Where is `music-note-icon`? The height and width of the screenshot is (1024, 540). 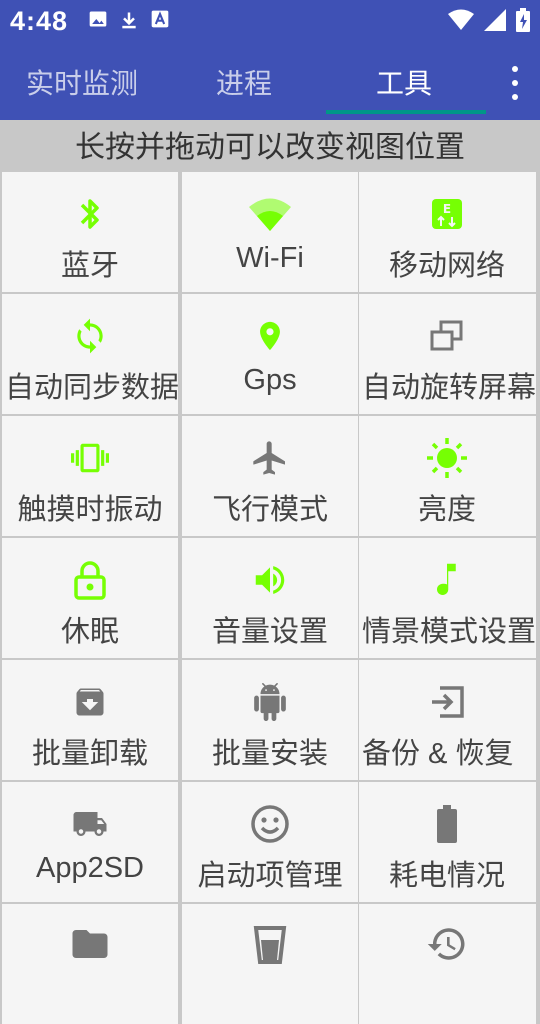 music-note-icon is located at coordinates (447, 580).